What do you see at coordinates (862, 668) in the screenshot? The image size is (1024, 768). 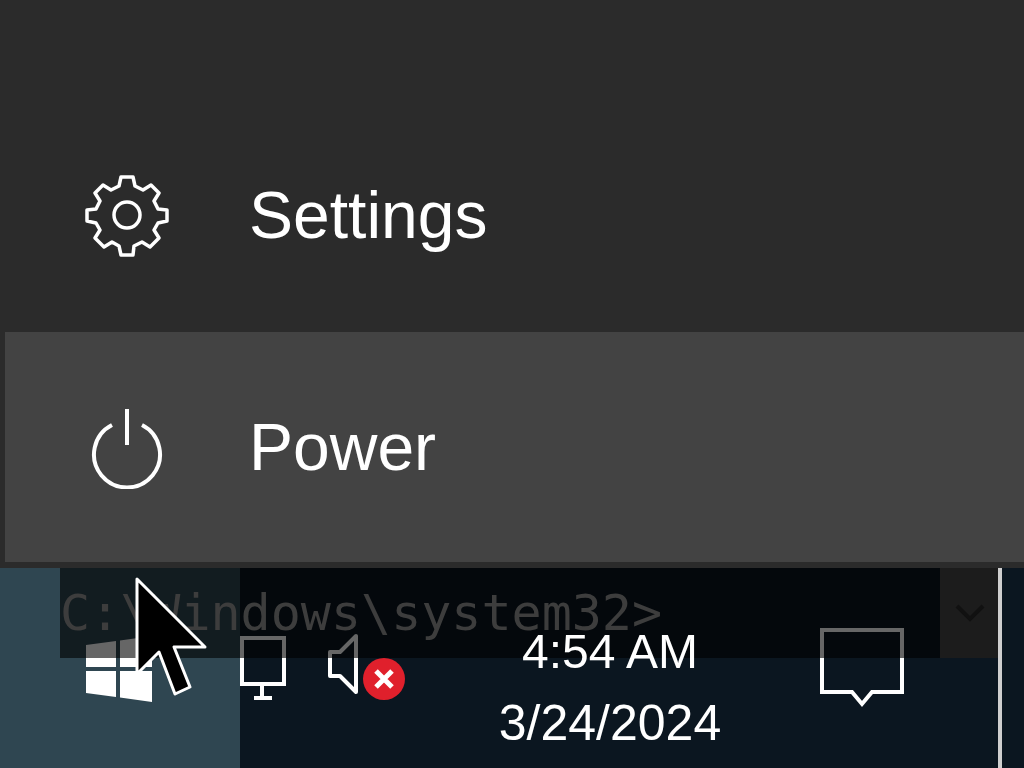 I see `notification-icon` at bounding box center [862, 668].